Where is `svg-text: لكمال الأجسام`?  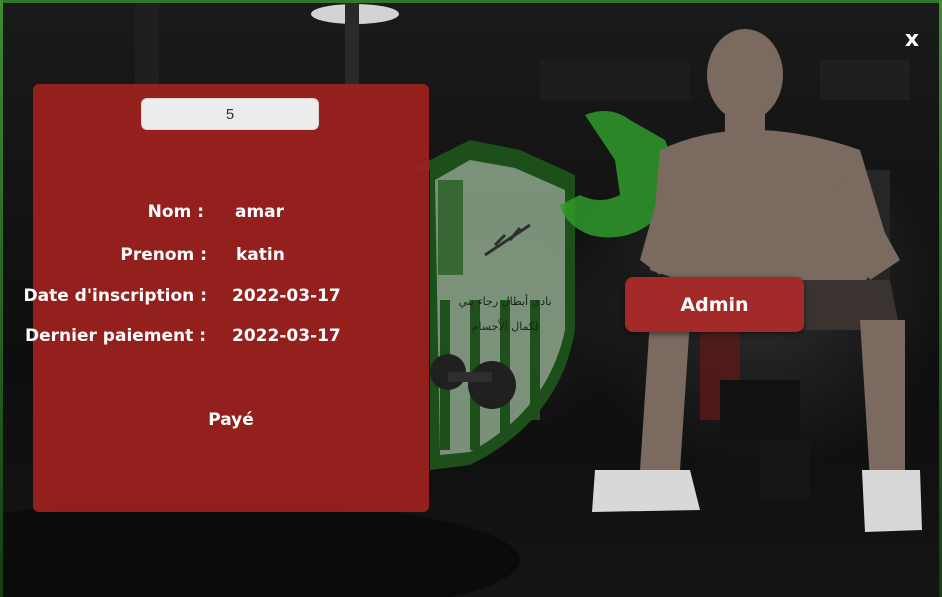
svg-text: لكمال الأجسام is located at coordinates (505, 326).